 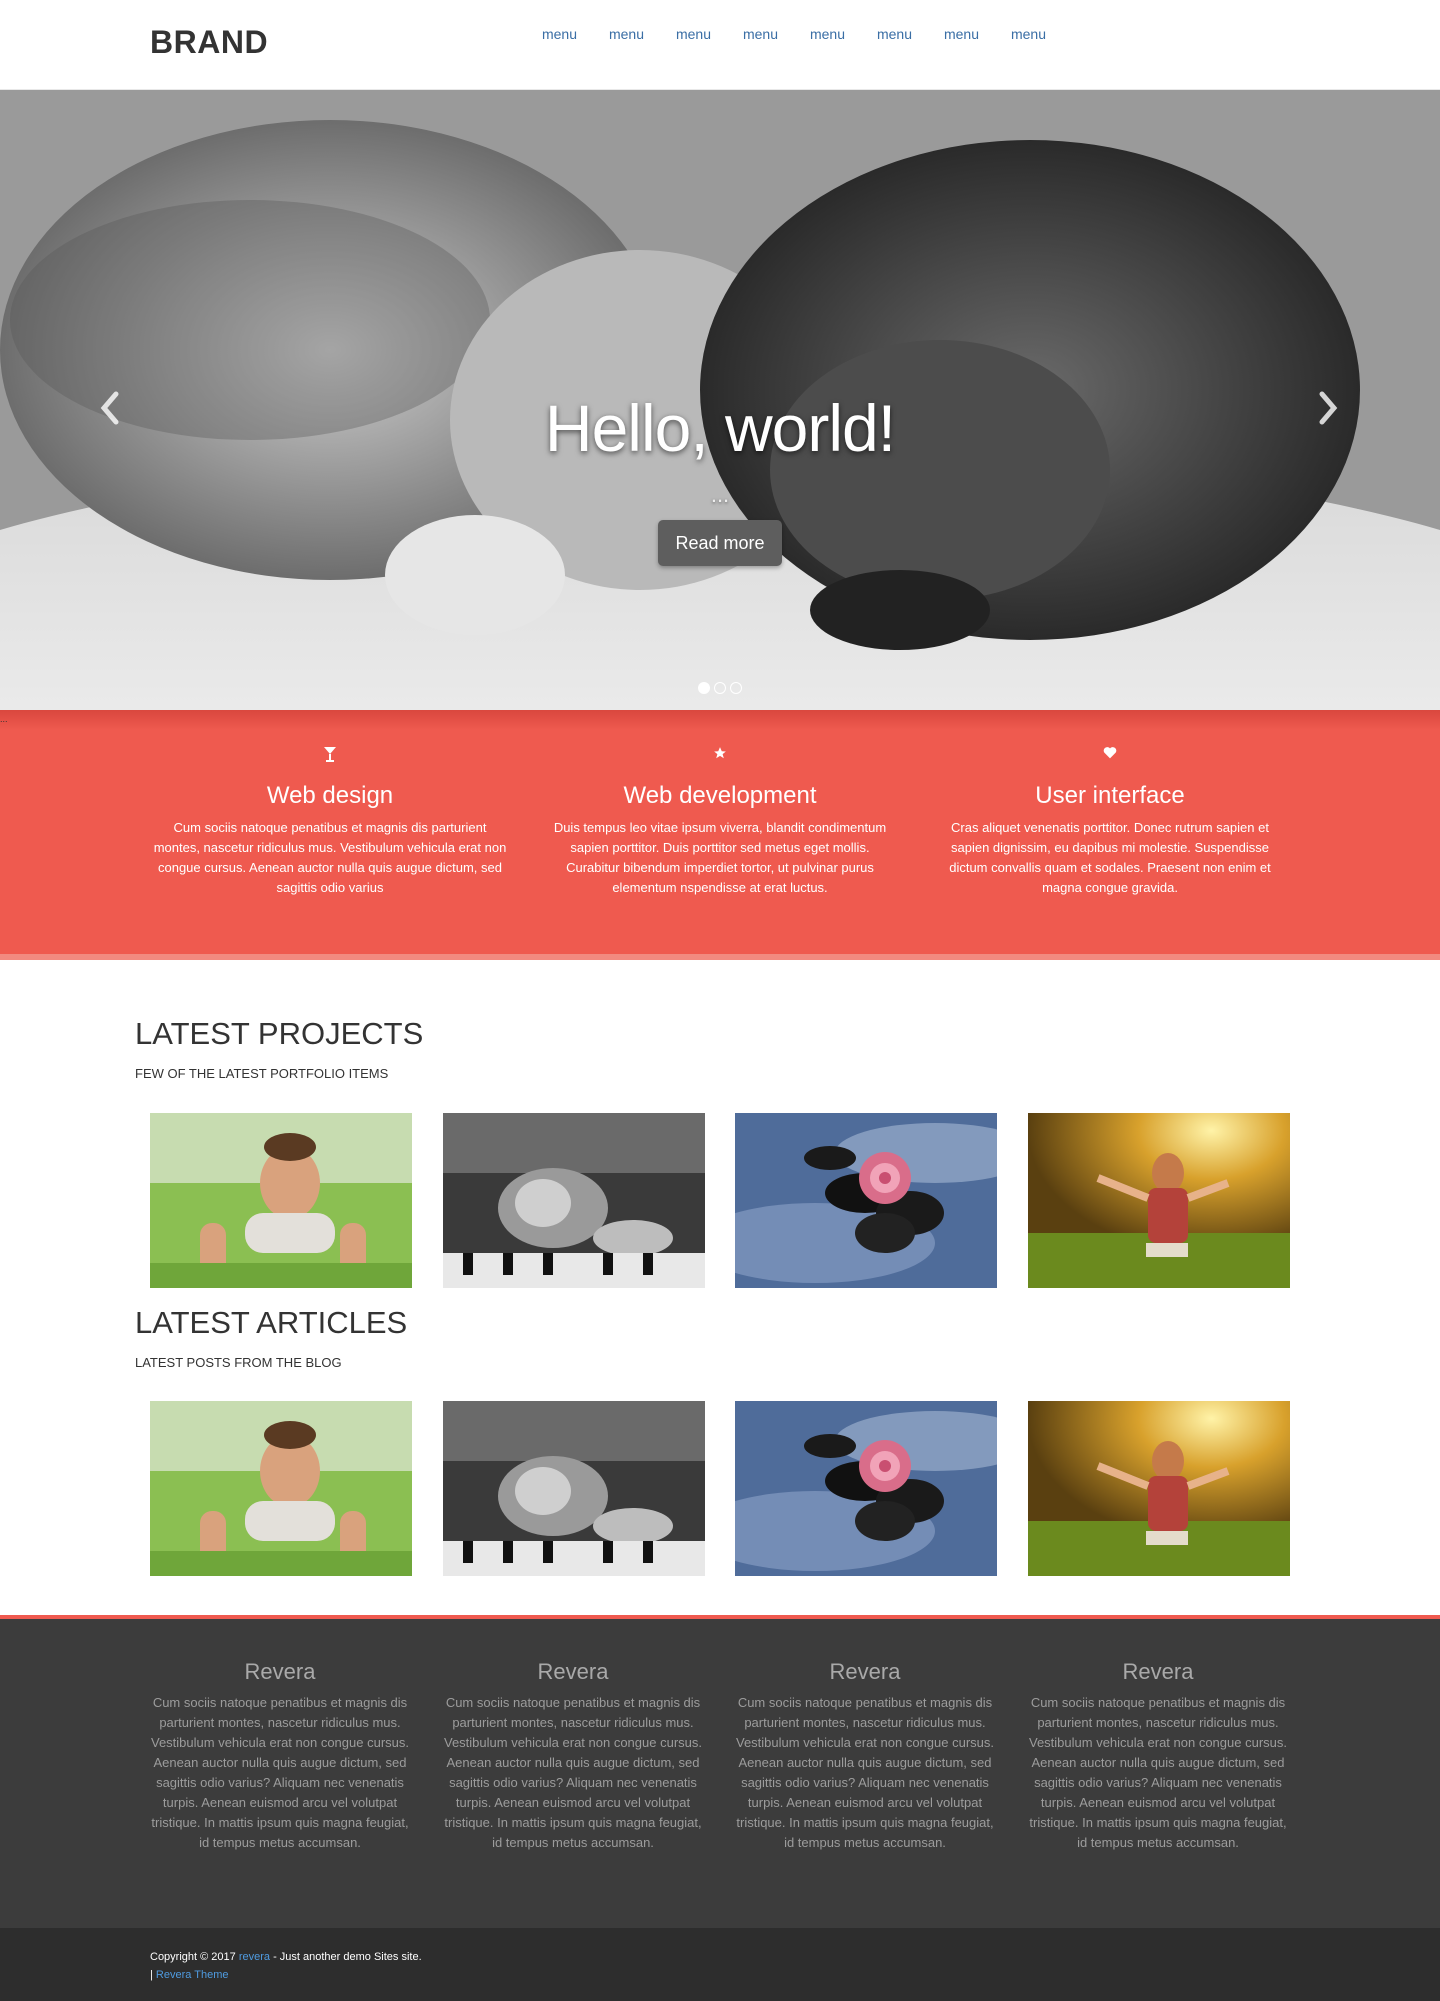 I want to click on articles-title: LATEST ARTICLES, so click(x=271, y=1322).